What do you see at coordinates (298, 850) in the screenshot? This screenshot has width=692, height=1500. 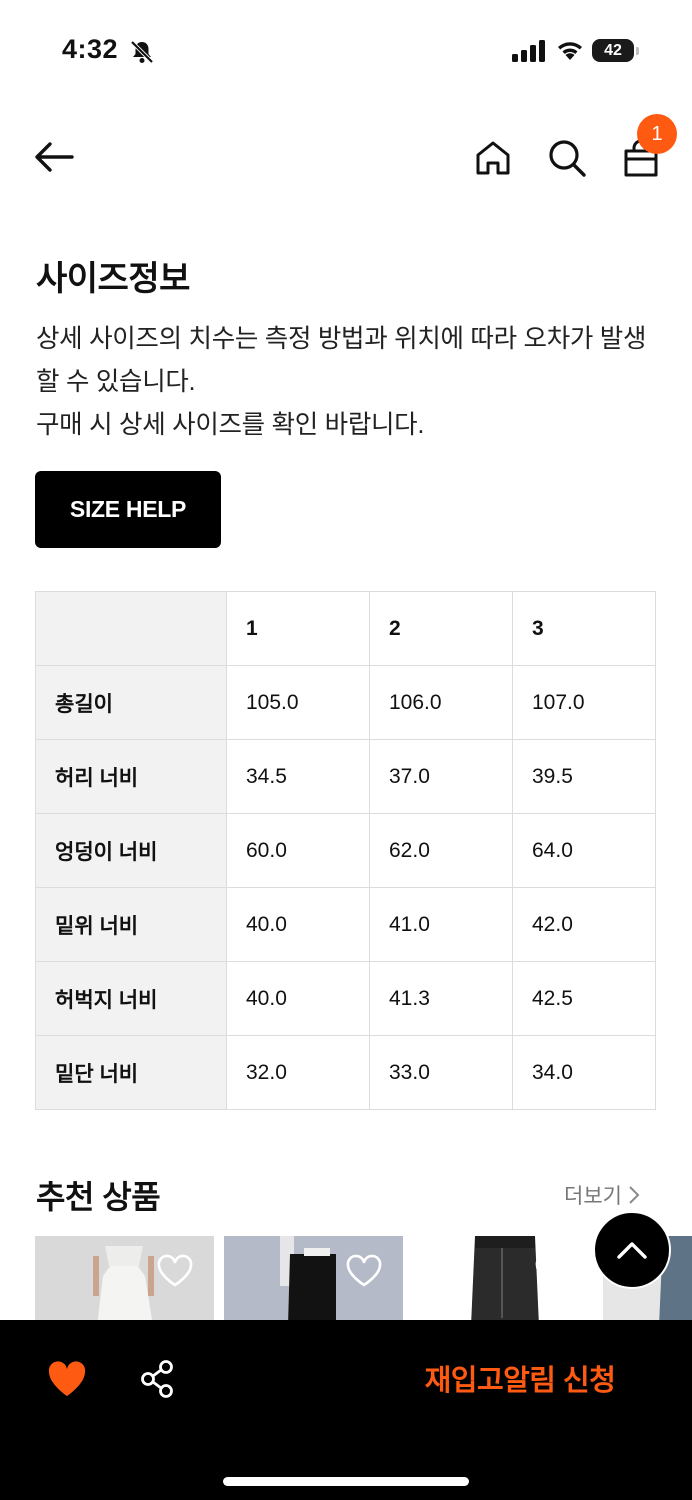 I see `table-cell: 60.0` at bounding box center [298, 850].